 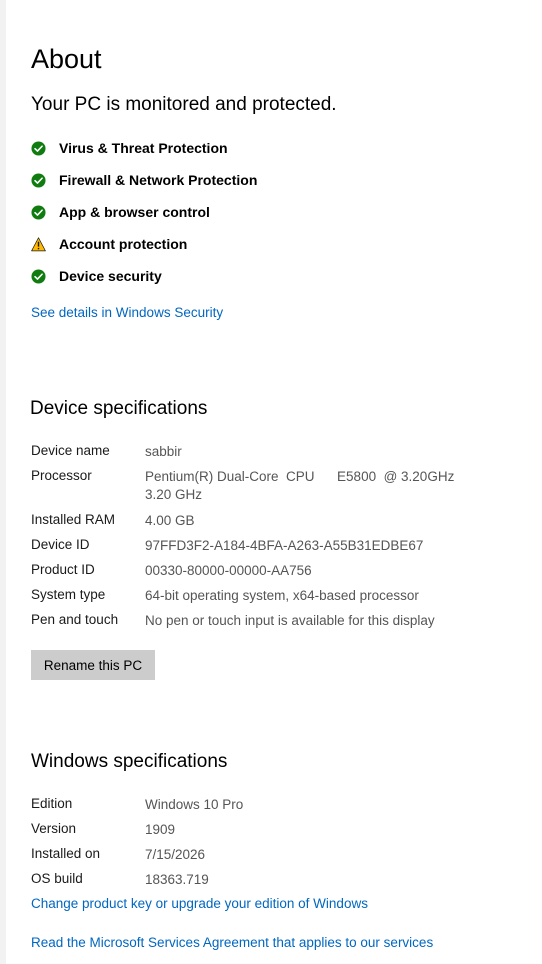 I want to click on protection-status-heading: Your PC is monitored and protected., so click(x=184, y=104).